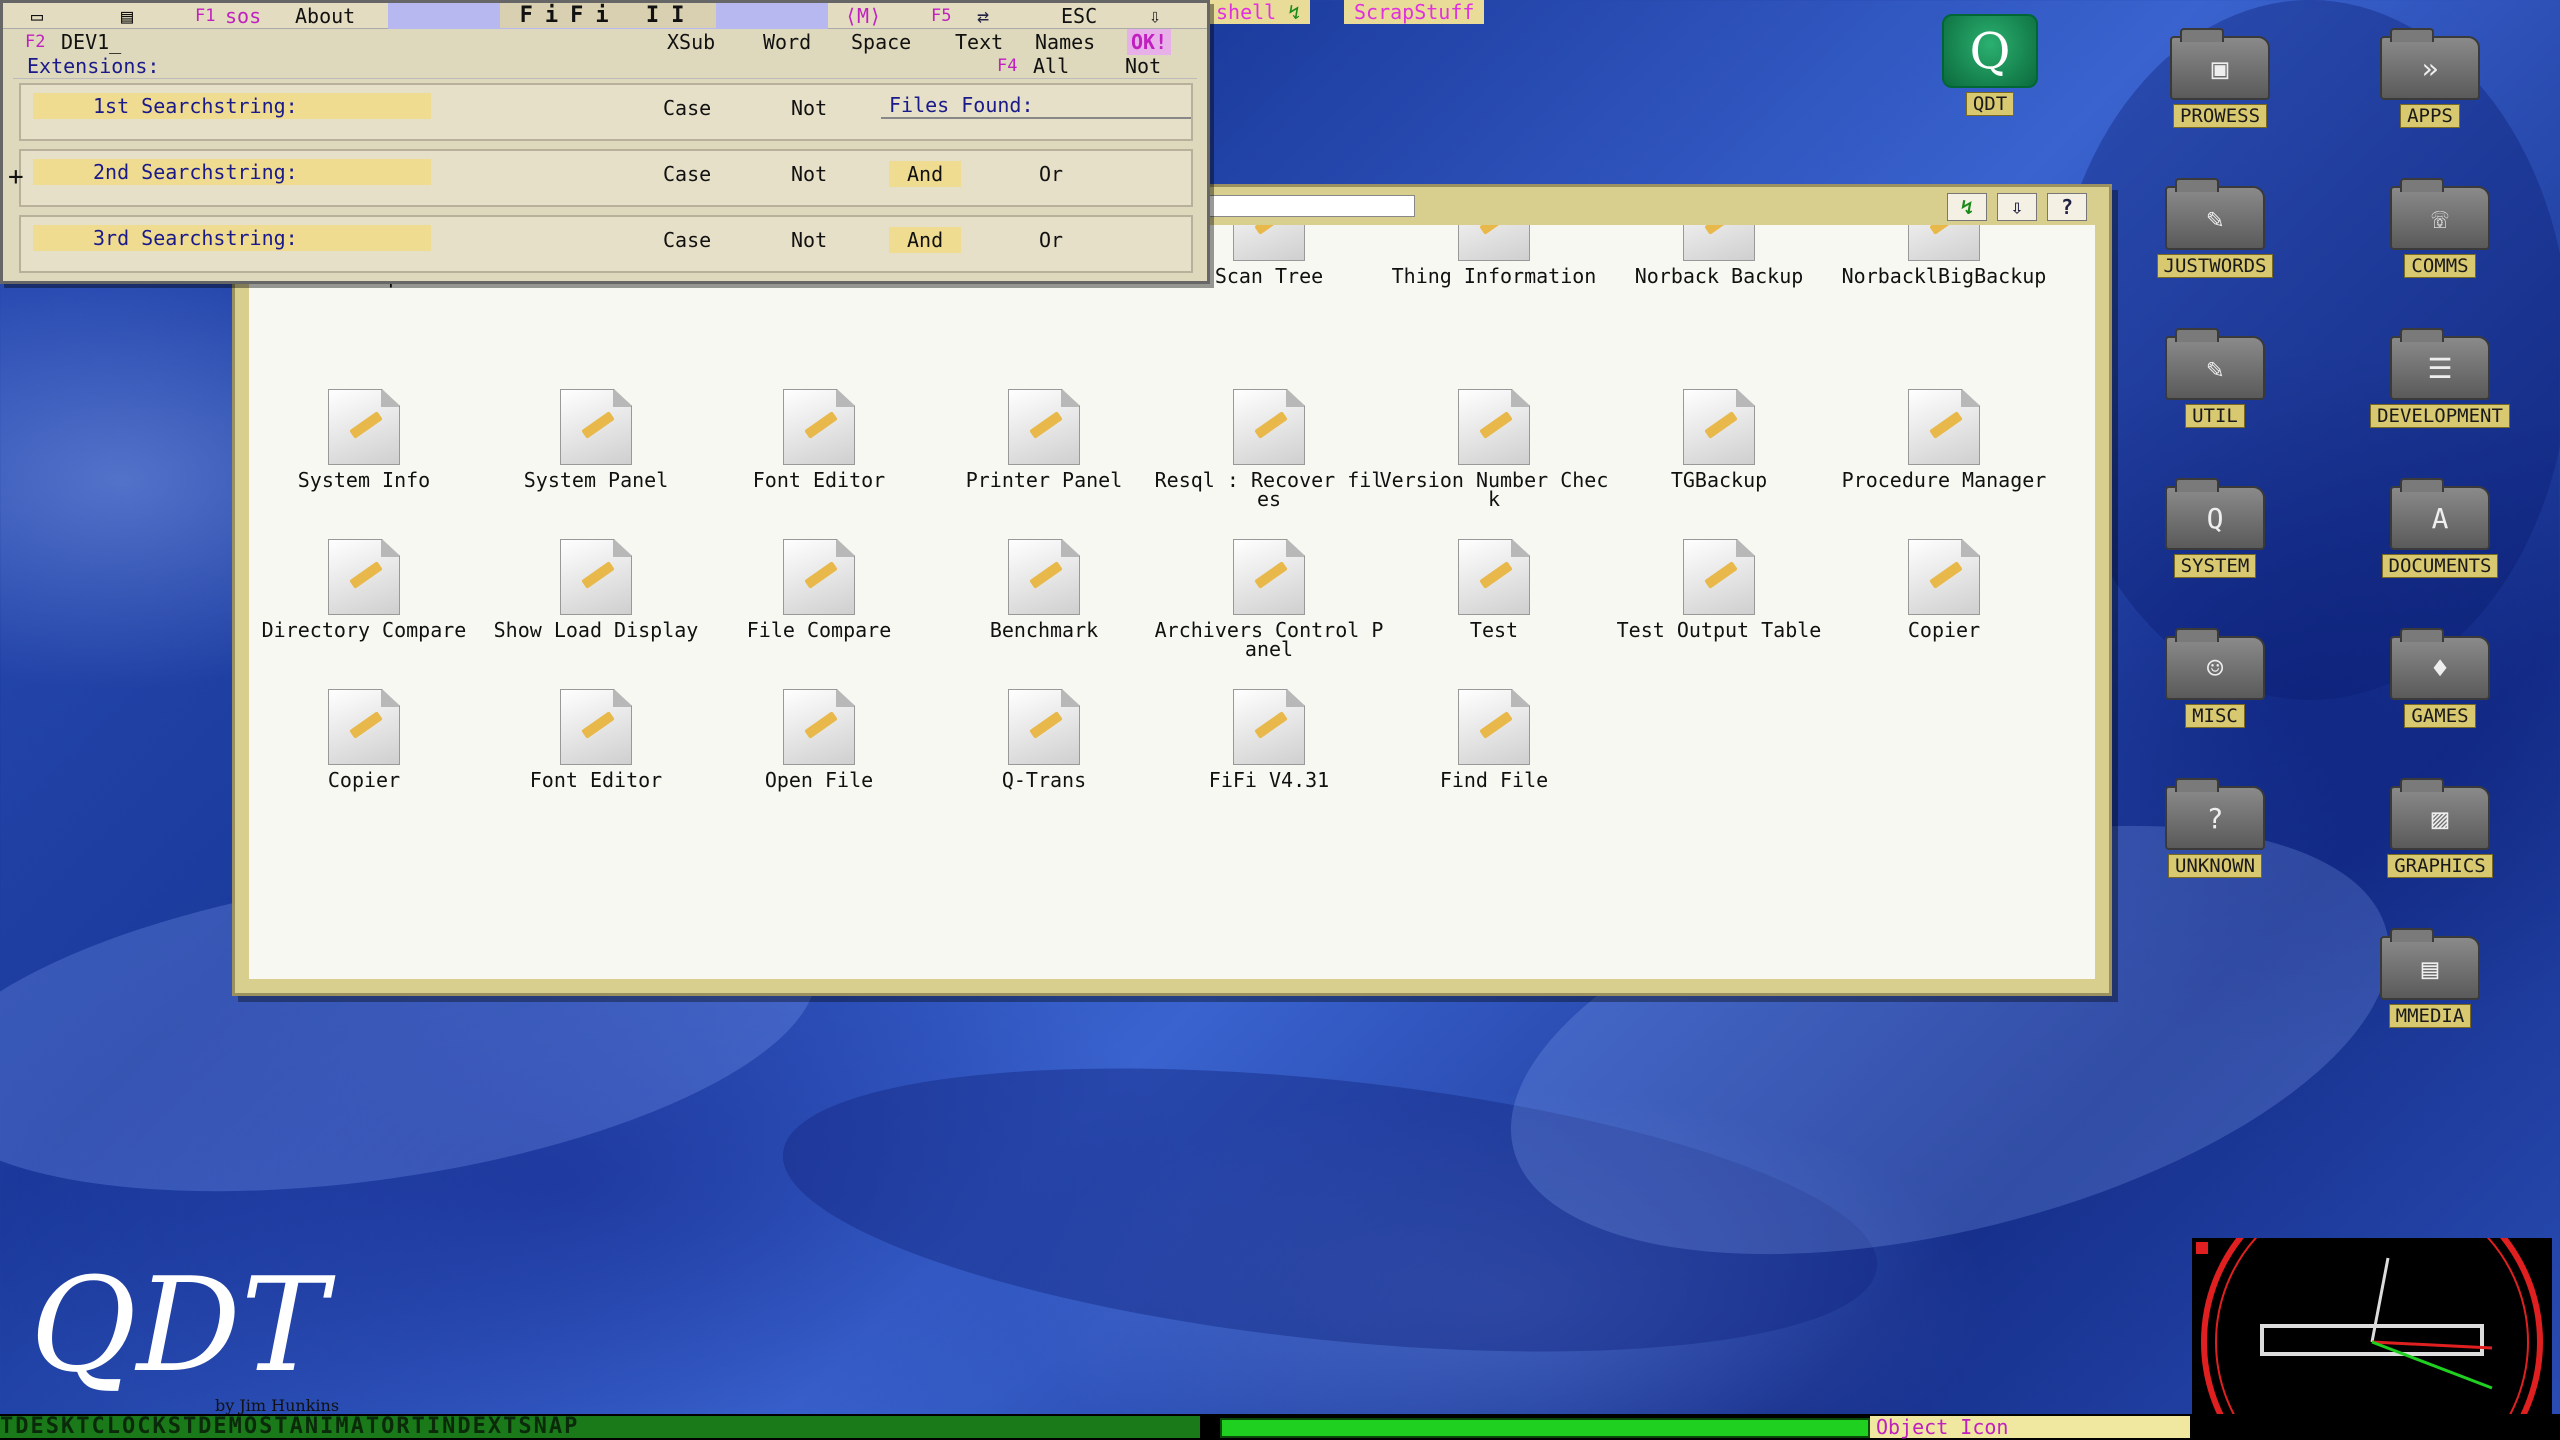 The width and height of the screenshot is (2560, 1440). Describe the element at coordinates (687, 108) in the screenshot. I see `case-toggle-1: Case` at that location.